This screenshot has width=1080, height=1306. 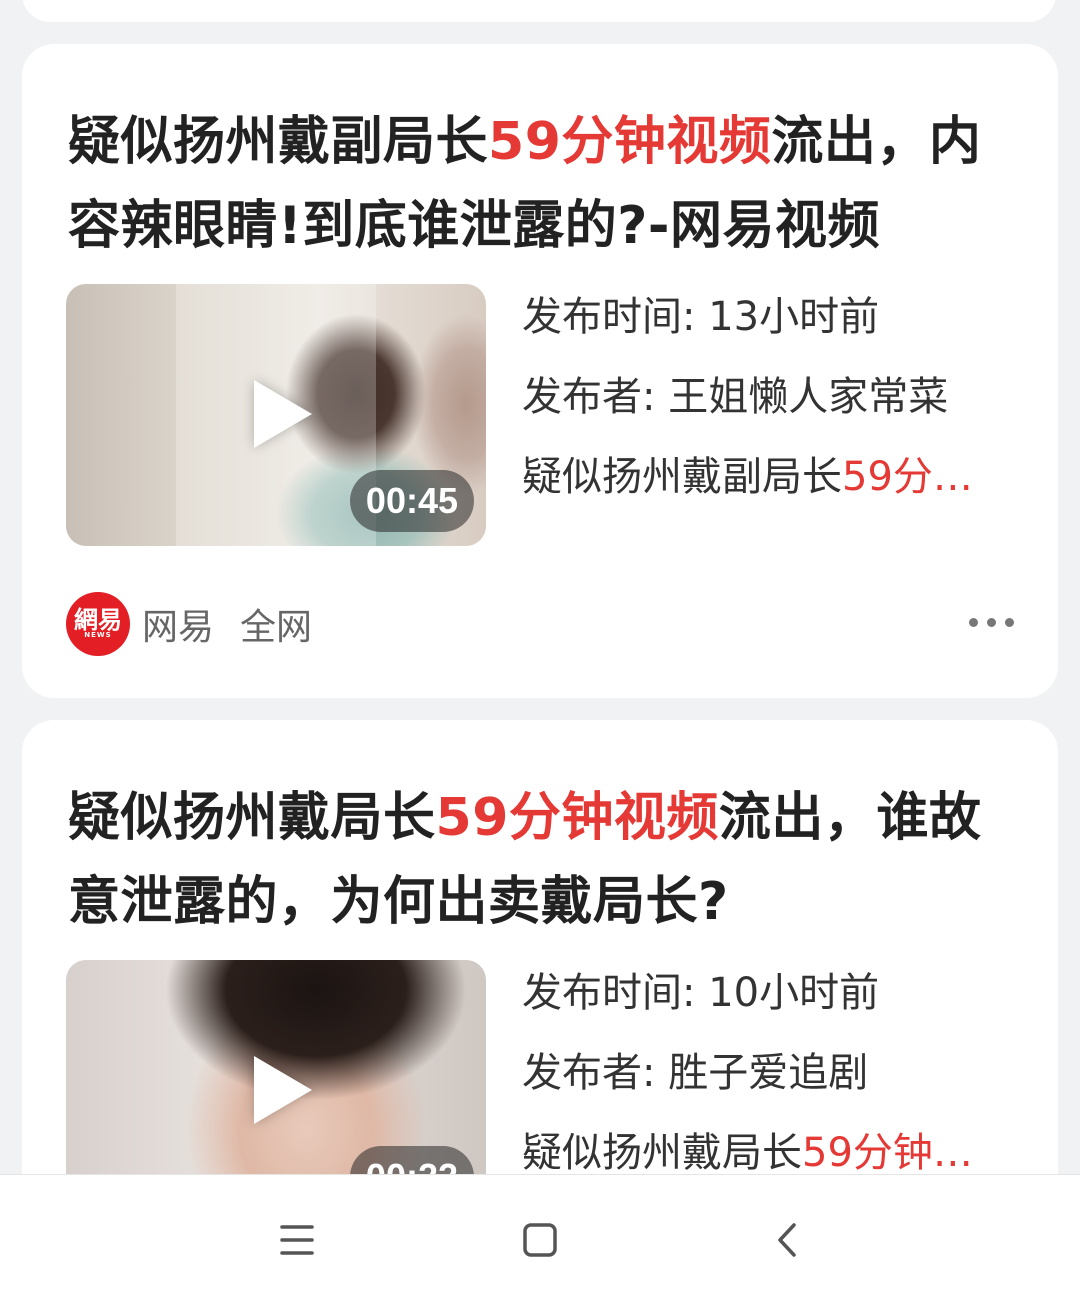 What do you see at coordinates (991, 622) in the screenshot?
I see `more-options-icon` at bounding box center [991, 622].